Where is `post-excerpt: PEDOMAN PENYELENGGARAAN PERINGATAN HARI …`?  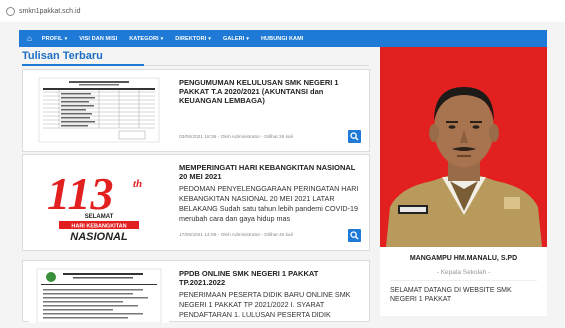
post-excerpt: PEDOMAN PENYELENGGARAAN PERINGATAN HARI … is located at coordinates (269, 203).